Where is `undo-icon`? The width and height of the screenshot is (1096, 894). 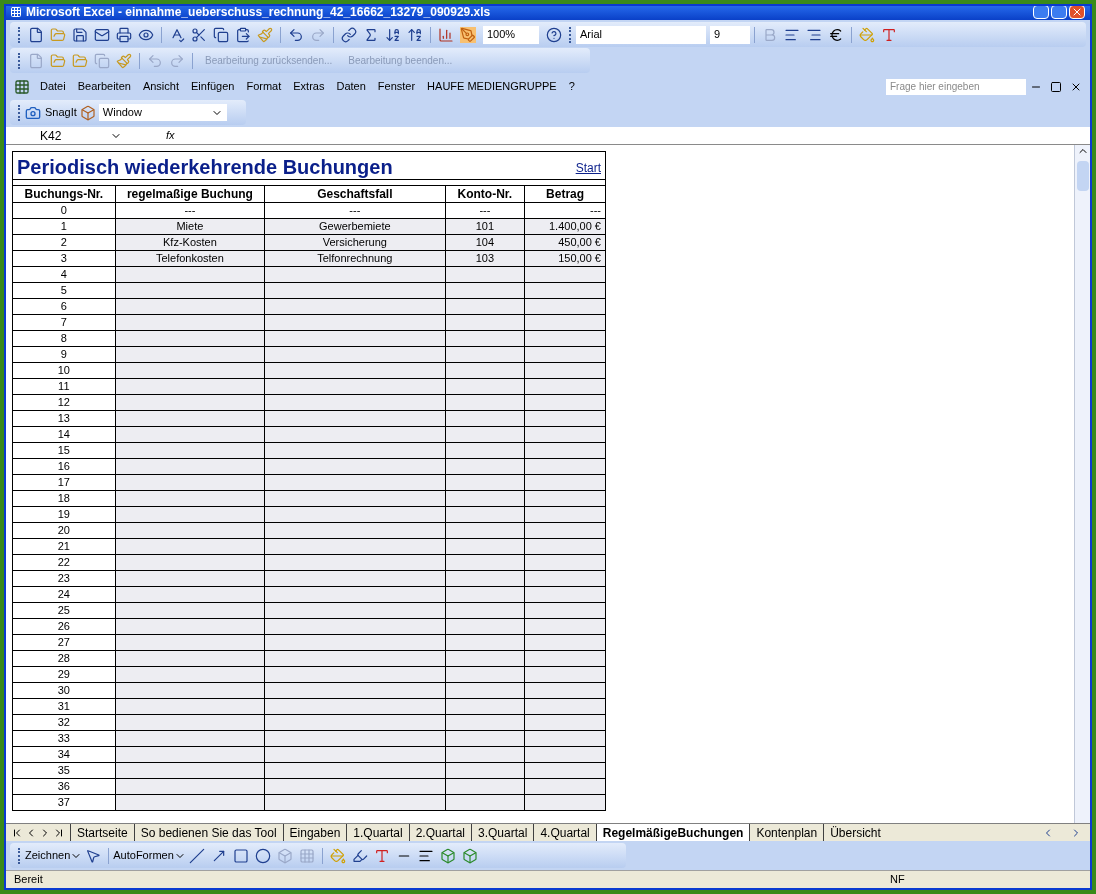 undo-icon is located at coordinates (296, 34).